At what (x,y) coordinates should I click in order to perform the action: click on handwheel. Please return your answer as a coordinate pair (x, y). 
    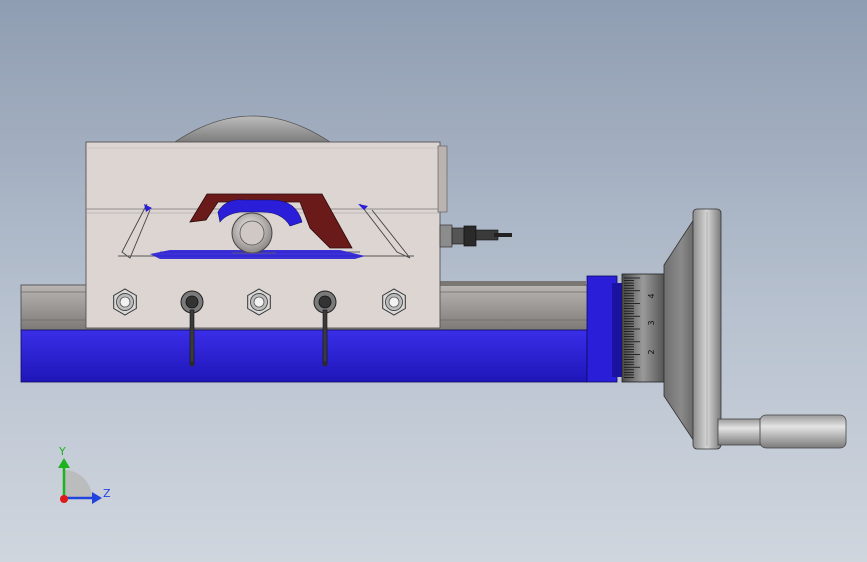
    Looking at the image, I should click on (692, 329).